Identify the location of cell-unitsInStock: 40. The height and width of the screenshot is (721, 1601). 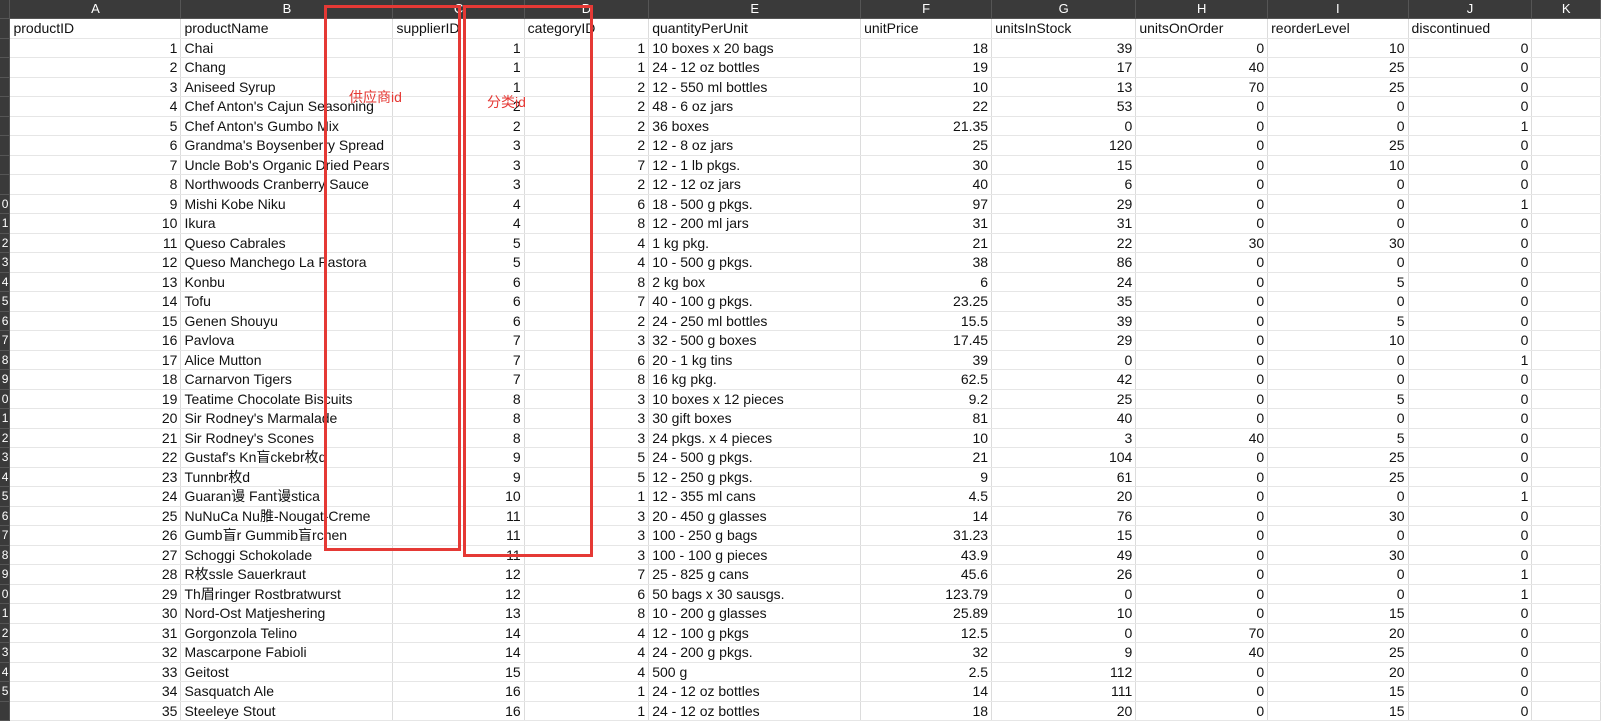
(1064, 418).